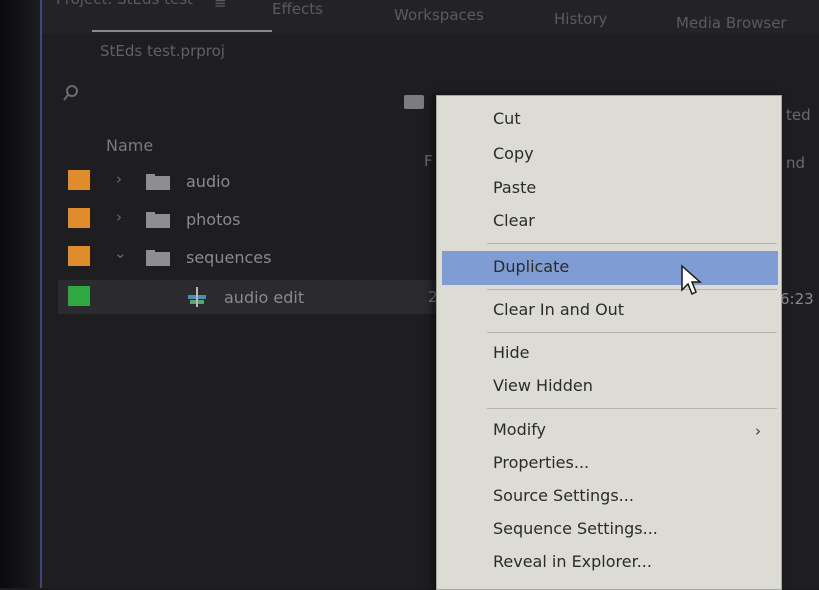 Image resolution: width=819 pixels, height=590 pixels. Describe the element at coordinates (20, 294) in the screenshot. I see `monitor-bezel` at that location.